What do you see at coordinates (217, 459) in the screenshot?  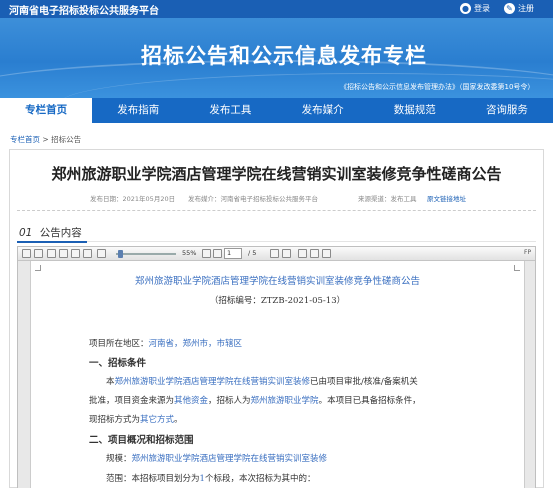 I see `doc-scale-line: 规模：郑州旅游职业学院酒店管理学院在线营销实训室装修` at bounding box center [217, 459].